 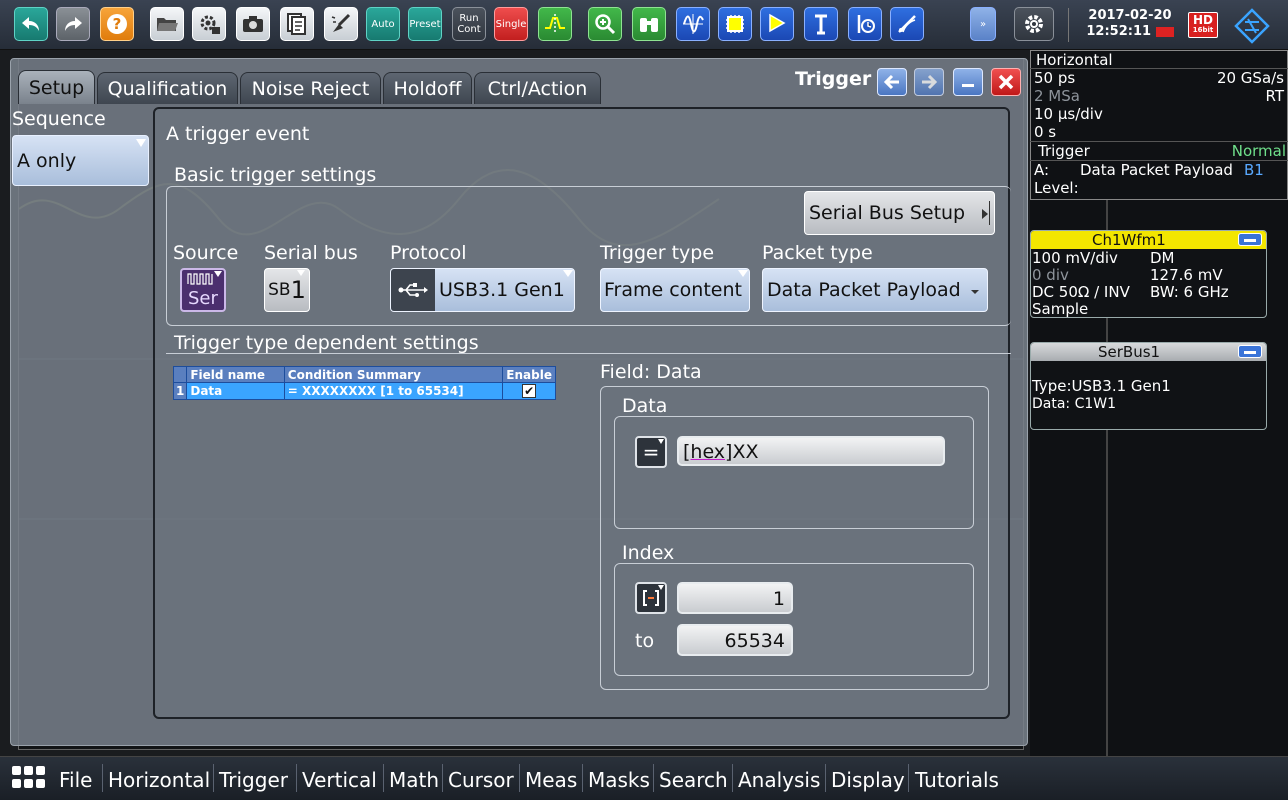 I want to click on sequence-dropdown: A only, so click(x=80, y=160).